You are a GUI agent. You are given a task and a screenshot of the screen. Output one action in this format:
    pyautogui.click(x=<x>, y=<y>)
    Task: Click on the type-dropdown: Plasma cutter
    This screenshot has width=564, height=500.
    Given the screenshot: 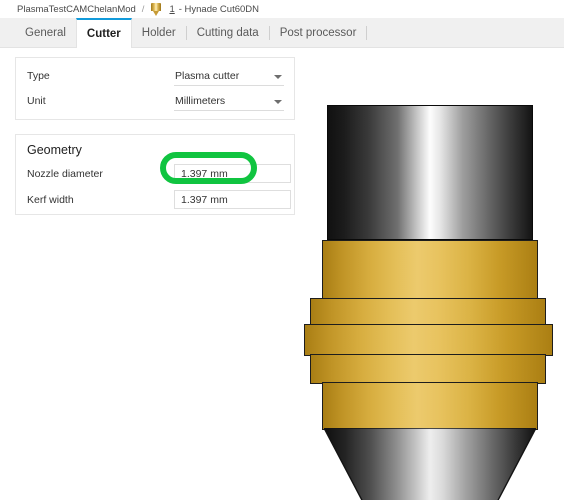 What is the action you would take?
    pyautogui.click(x=229, y=76)
    